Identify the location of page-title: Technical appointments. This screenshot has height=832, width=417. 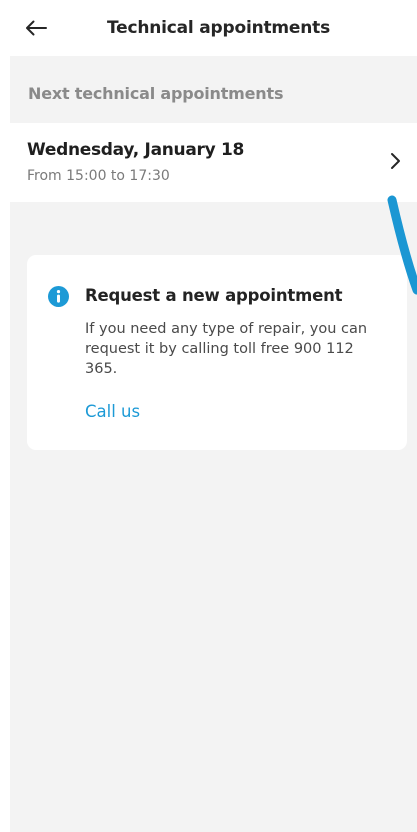
(219, 28).